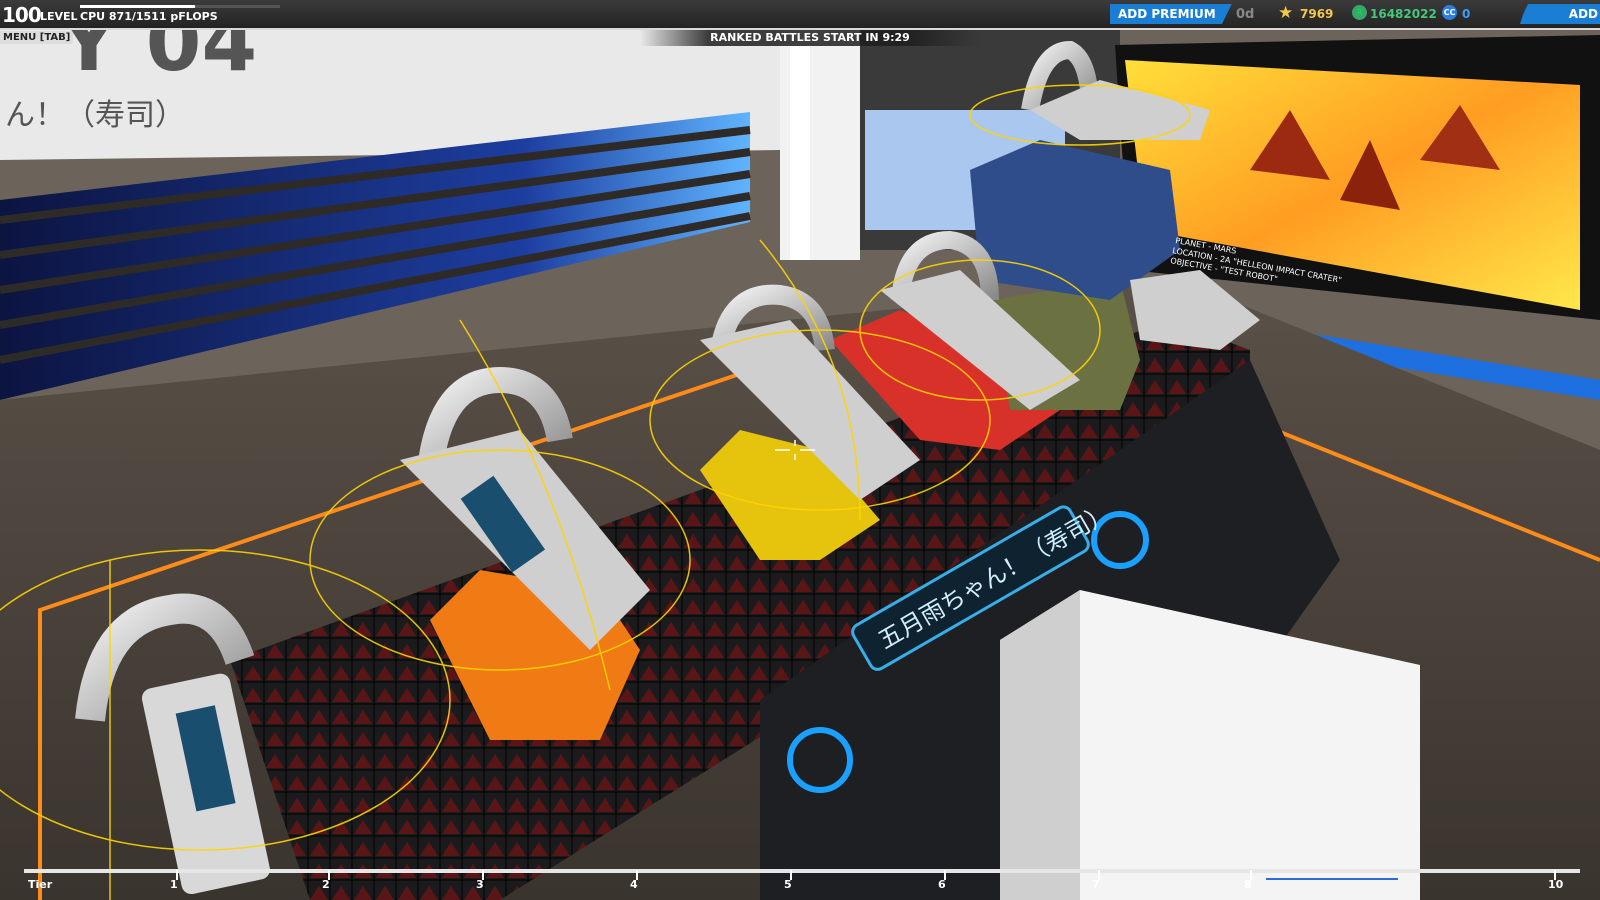 This screenshot has height=900, width=1600. Describe the element at coordinates (37, 37) in the screenshot. I see `menu-tab-button: MENU [TAB]` at that location.